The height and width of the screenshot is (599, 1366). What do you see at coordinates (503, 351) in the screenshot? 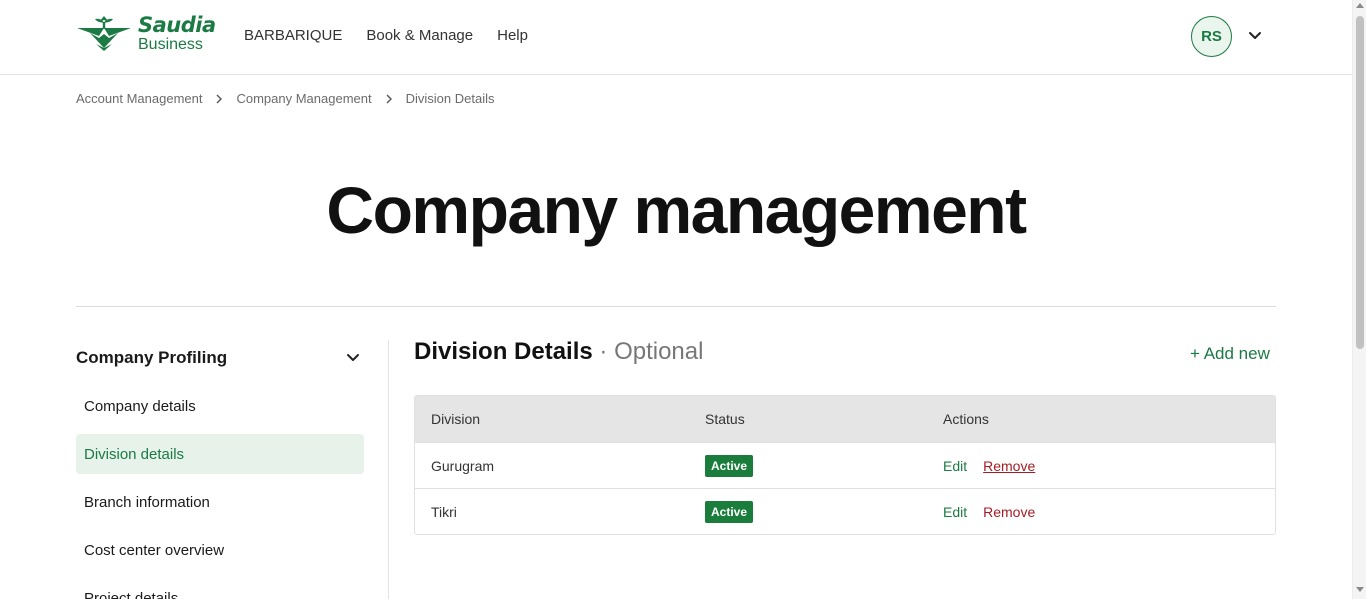
I see `section-title-main: Division Details` at bounding box center [503, 351].